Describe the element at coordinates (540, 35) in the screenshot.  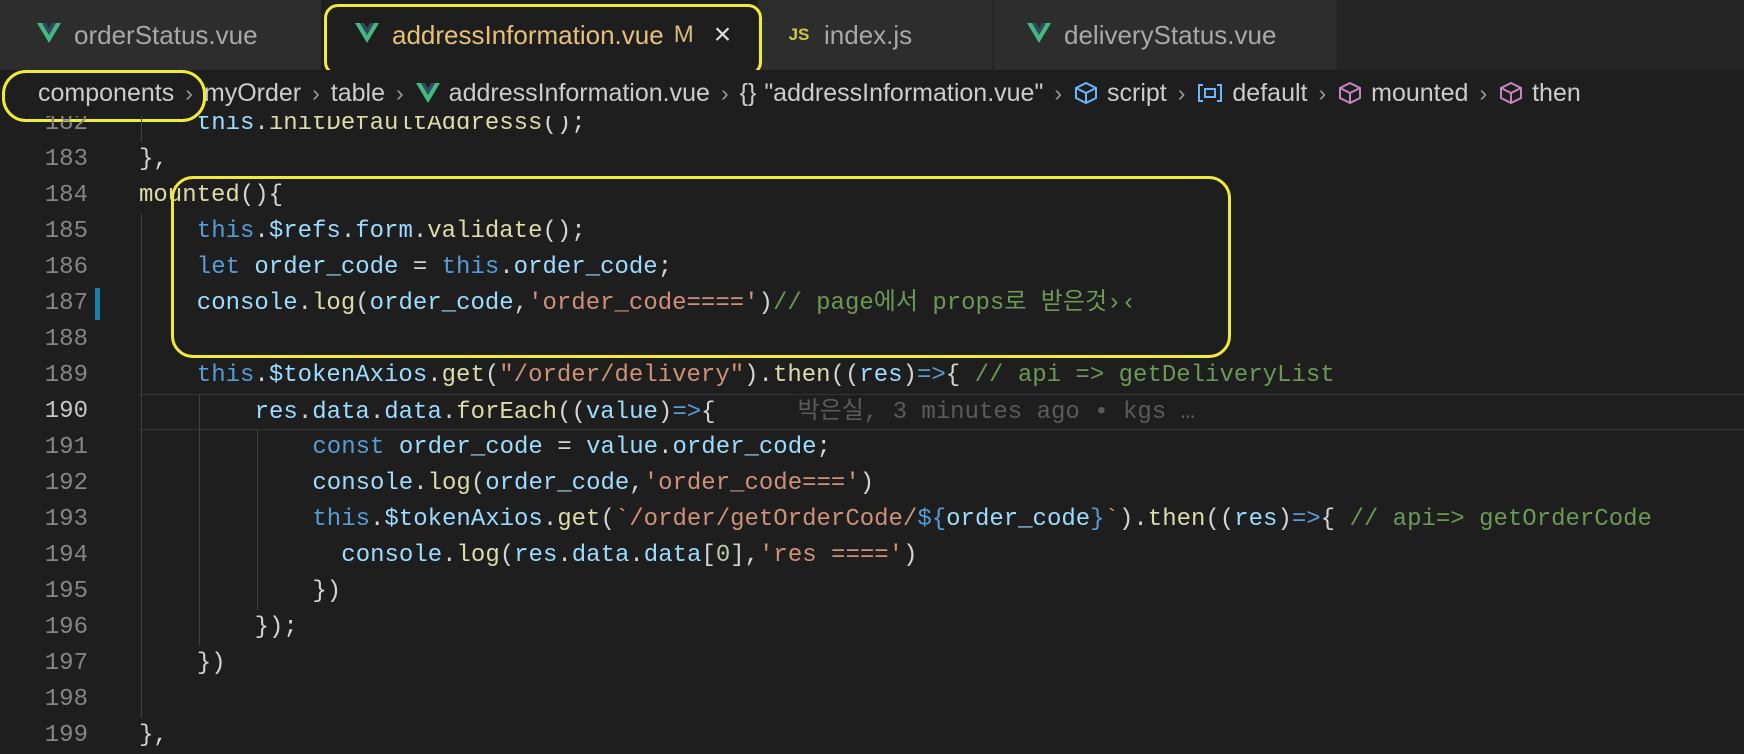
I see `tab-address-information: addressInformation.vue M ×` at that location.